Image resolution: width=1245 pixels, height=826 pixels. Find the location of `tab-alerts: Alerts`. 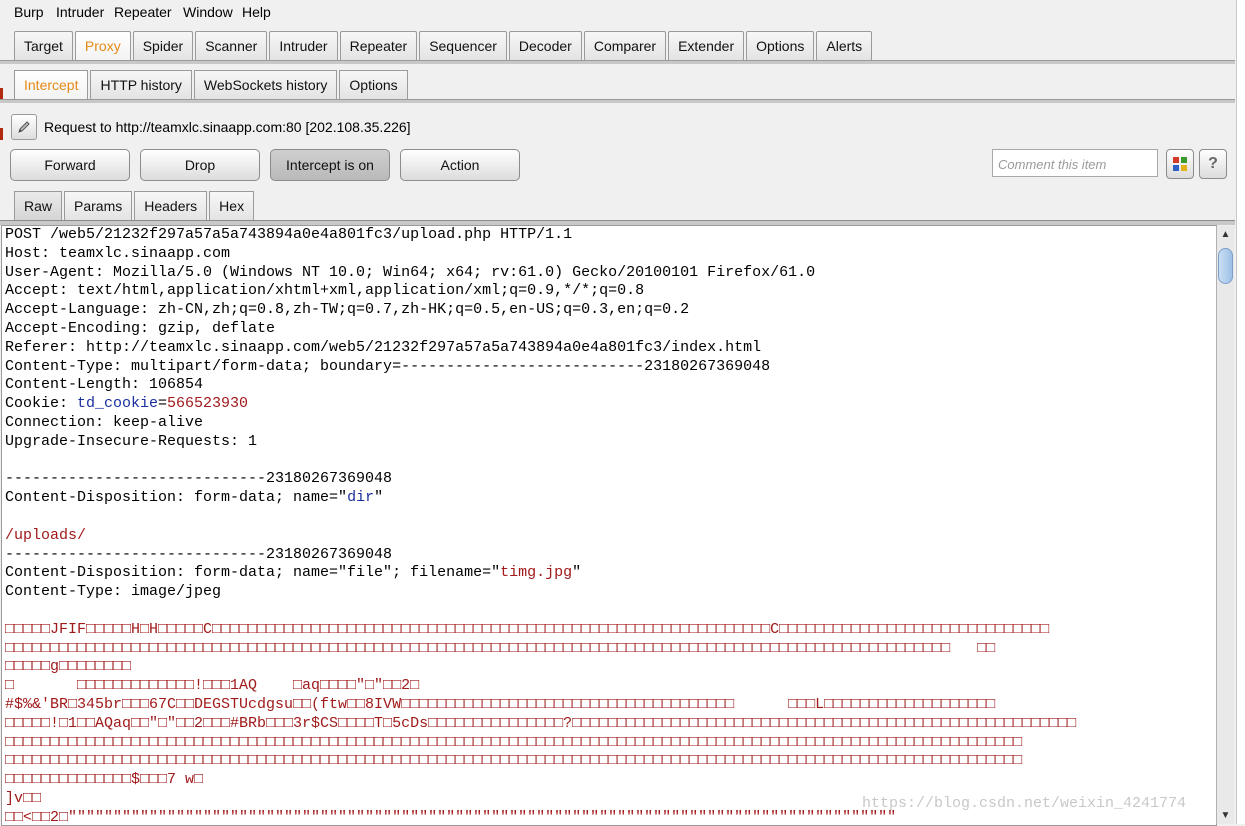

tab-alerts: Alerts is located at coordinates (844, 45).